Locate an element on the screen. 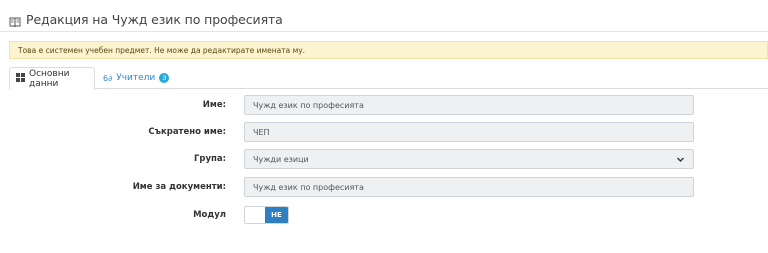  tab-basic-data: Основни данни is located at coordinates (52, 78).